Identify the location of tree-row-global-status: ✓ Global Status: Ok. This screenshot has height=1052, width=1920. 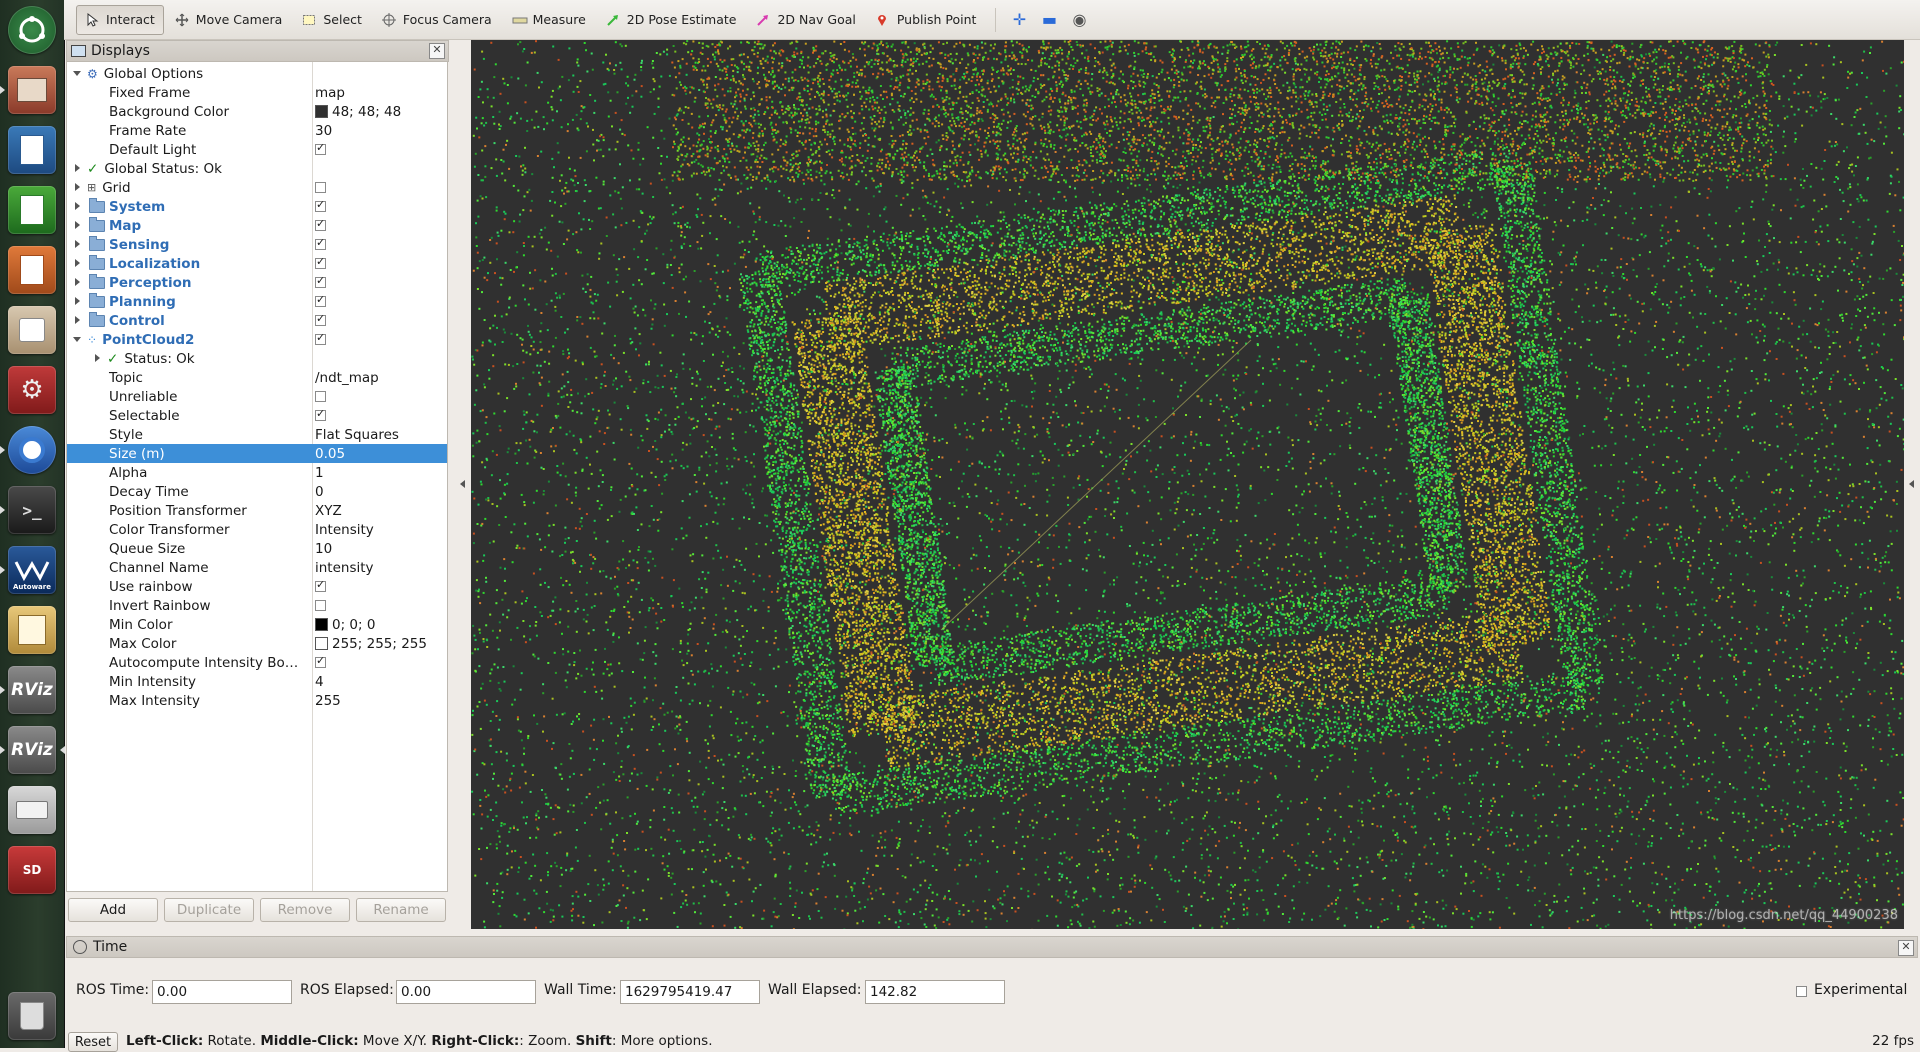
(257, 168).